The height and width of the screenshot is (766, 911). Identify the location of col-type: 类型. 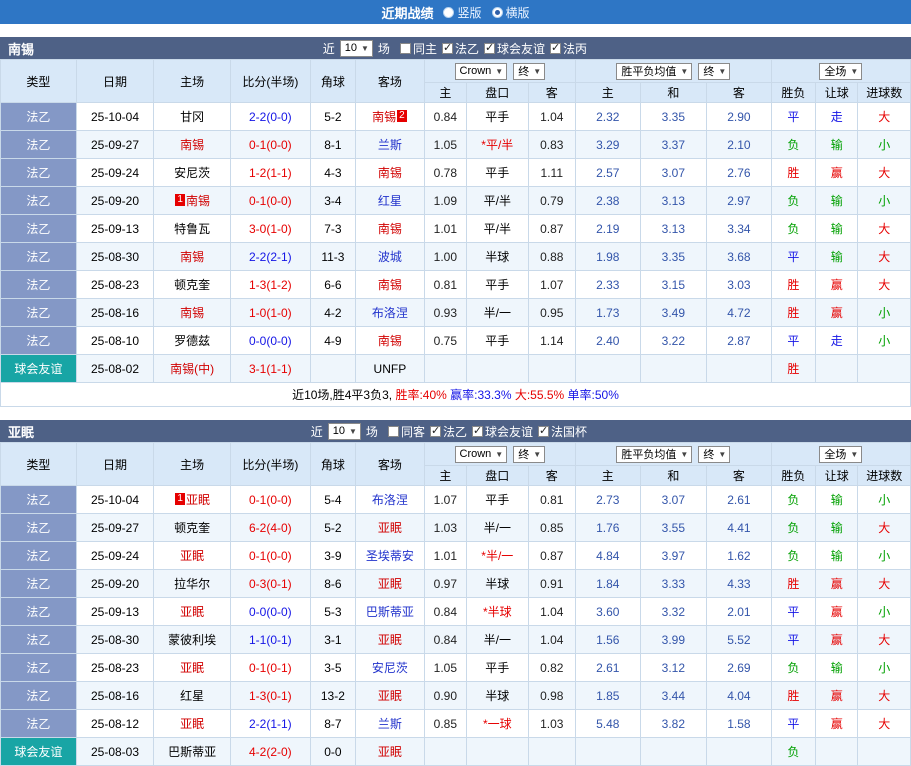
(38, 81).